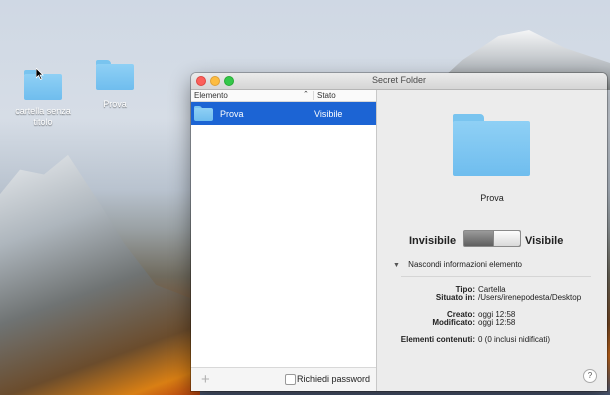 The width and height of the screenshot is (610, 395). Describe the element at coordinates (437, 339) in the screenshot. I see `info-contents-key: Elementi contenuti:` at that location.